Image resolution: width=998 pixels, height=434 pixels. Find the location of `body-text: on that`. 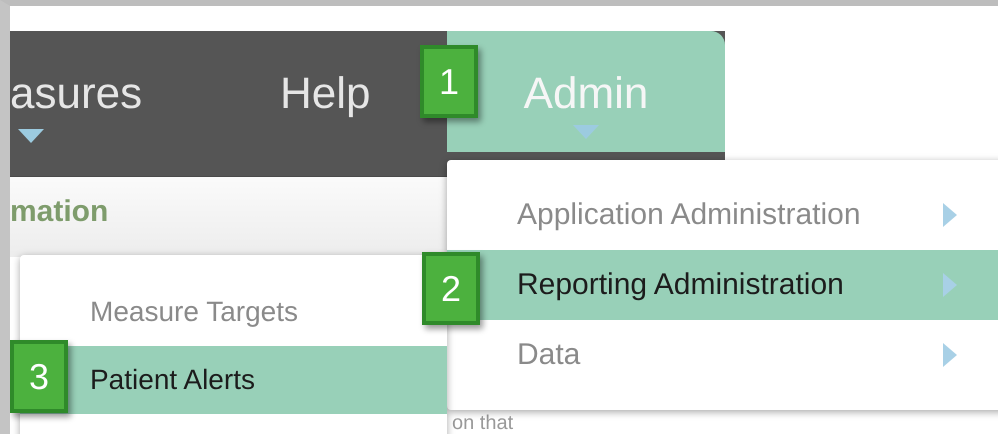

body-text: on that is located at coordinates (483, 423).